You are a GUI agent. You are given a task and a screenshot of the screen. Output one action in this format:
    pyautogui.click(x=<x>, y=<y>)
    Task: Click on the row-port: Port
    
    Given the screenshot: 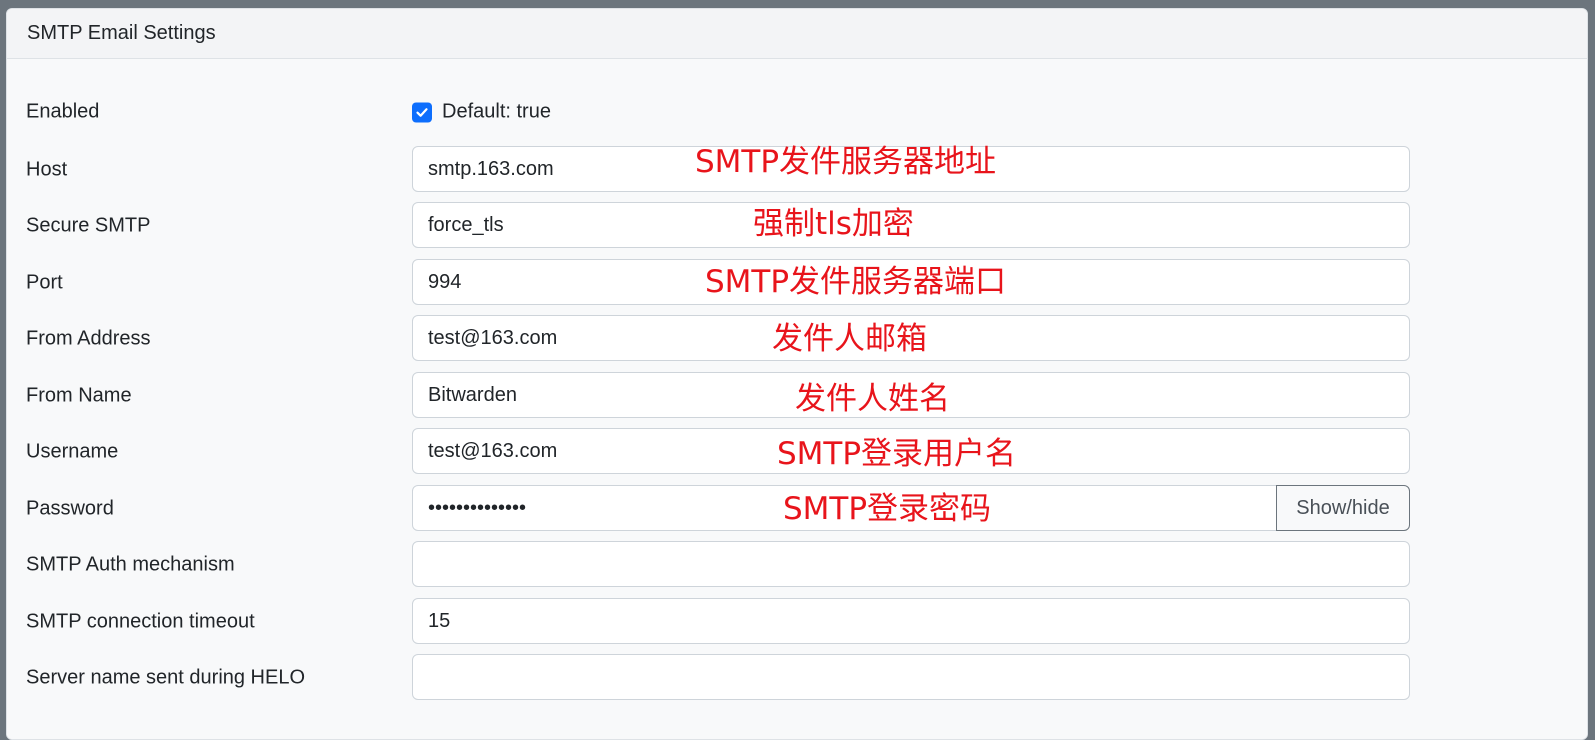 What is the action you would take?
    pyautogui.click(x=797, y=283)
    